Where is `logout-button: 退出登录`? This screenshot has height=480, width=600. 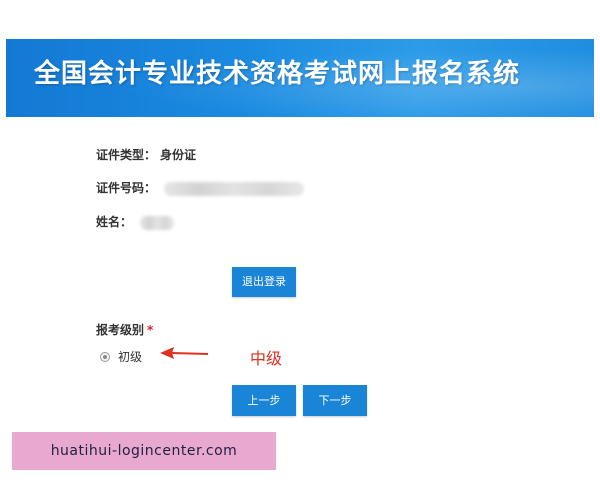
logout-button: 退出登录 is located at coordinates (264, 282).